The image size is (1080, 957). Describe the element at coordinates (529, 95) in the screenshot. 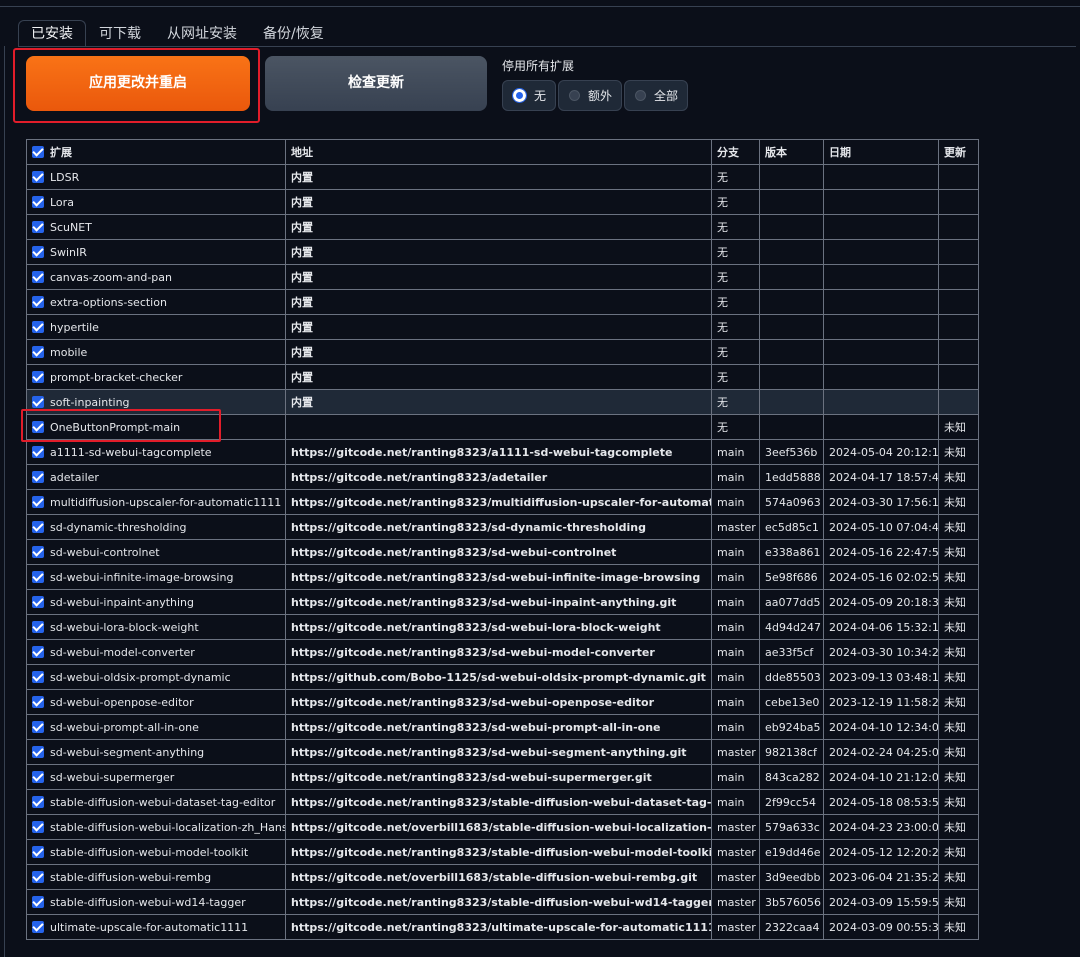

I see `radio-none: 无` at that location.